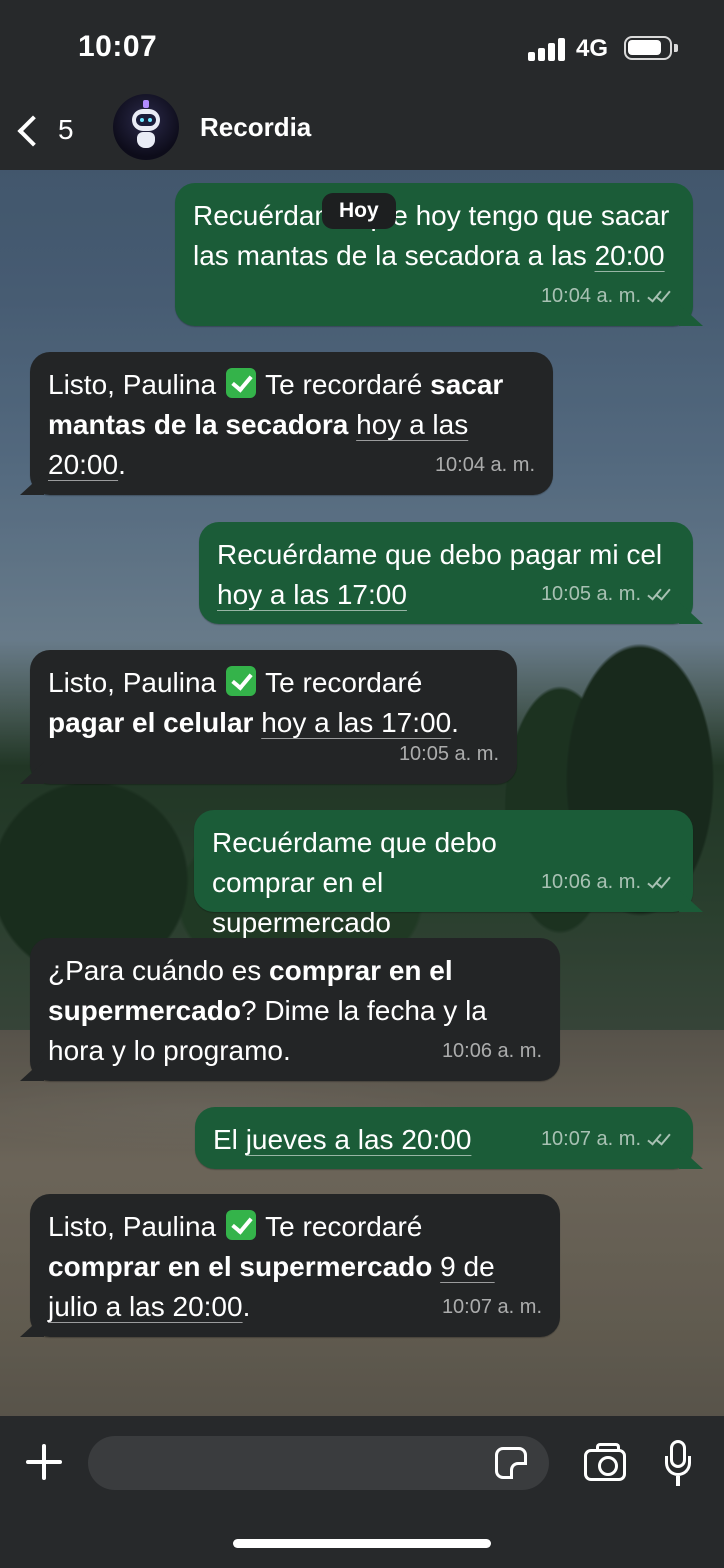  I want to click on battery-icon, so click(651, 48).